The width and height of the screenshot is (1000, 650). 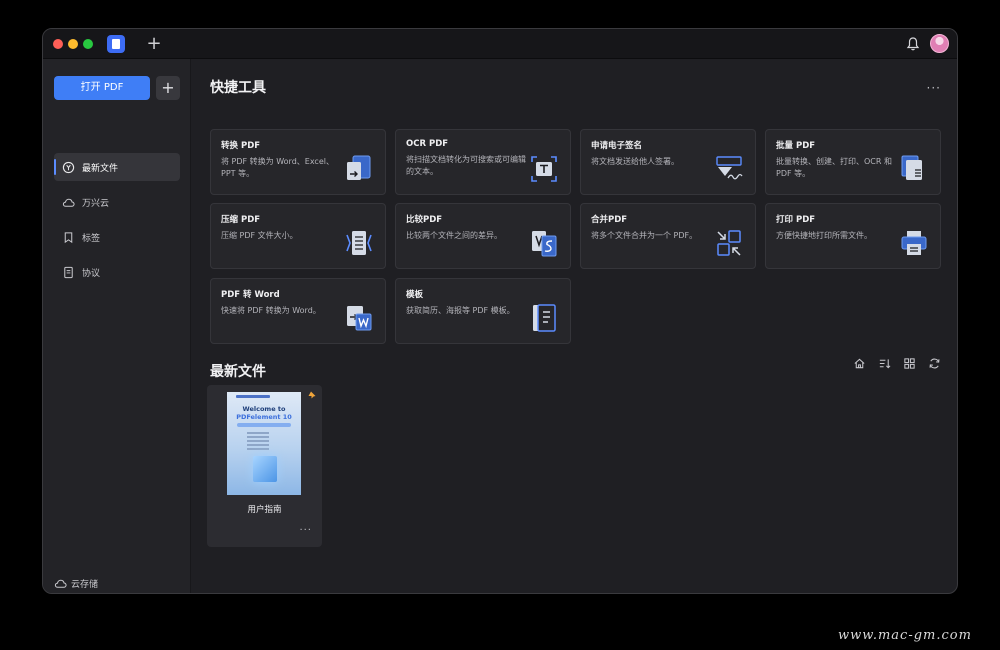 What do you see at coordinates (250, 295) in the screenshot?
I see `tool-title: PDF 转 Word` at bounding box center [250, 295].